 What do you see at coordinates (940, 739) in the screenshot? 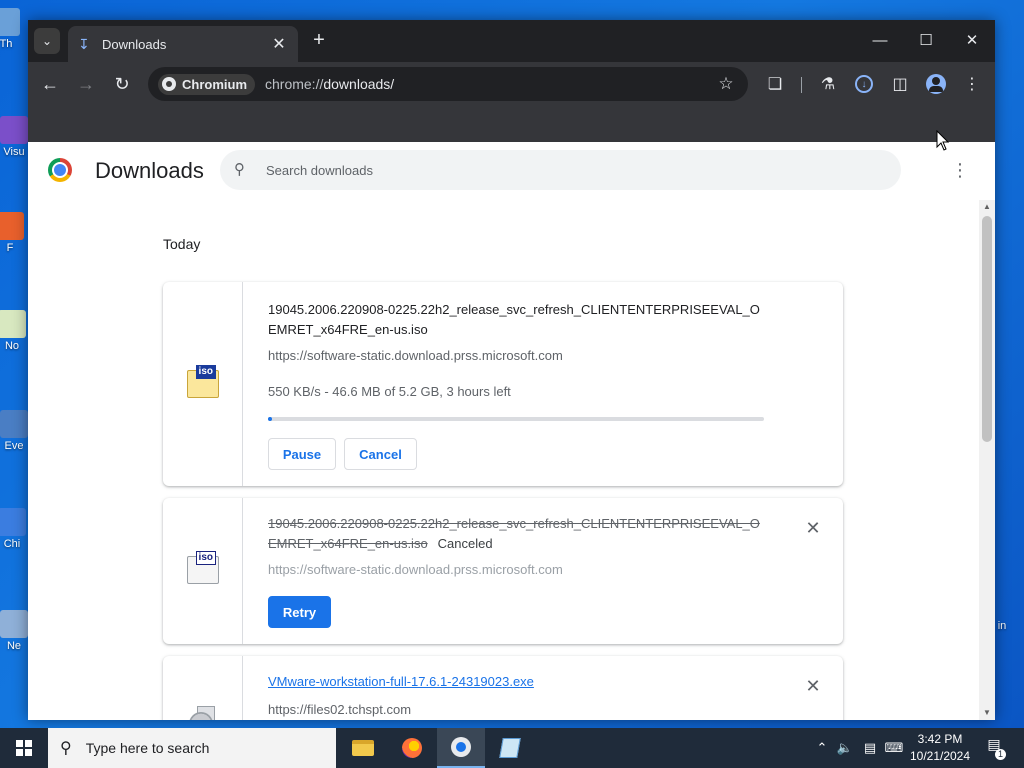
I see `clock-time: 3:42 PM` at bounding box center [940, 739].